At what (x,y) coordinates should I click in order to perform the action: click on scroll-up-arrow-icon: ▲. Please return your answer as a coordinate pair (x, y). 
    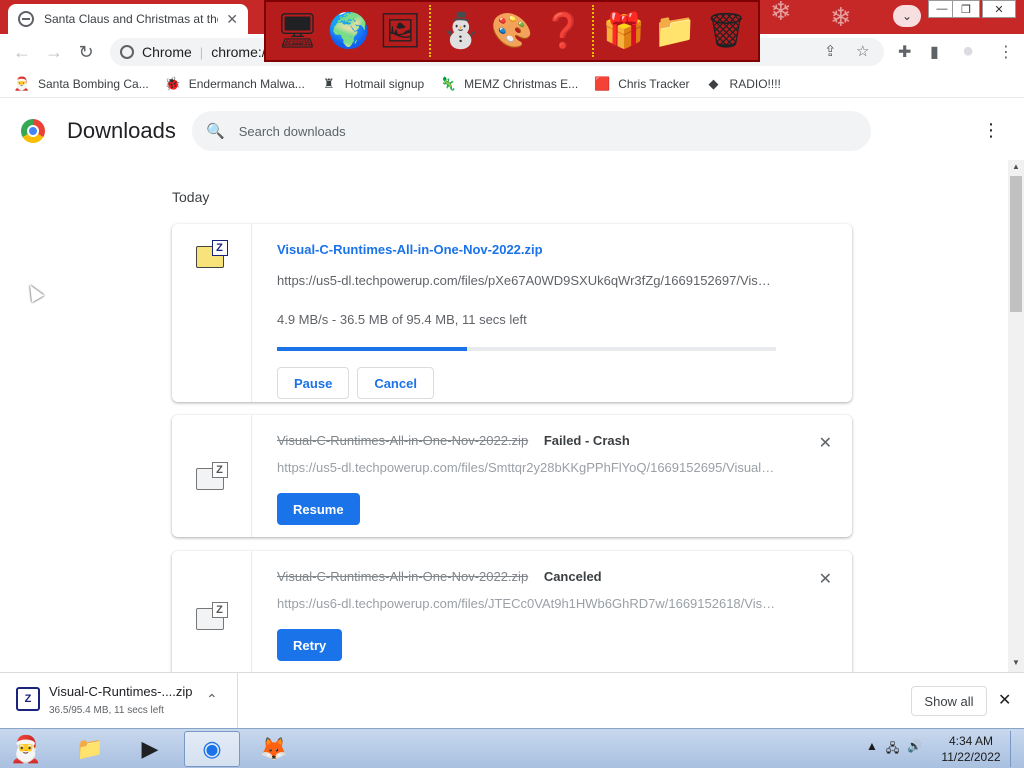
    Looking at the image, I should click on (1016, 166).